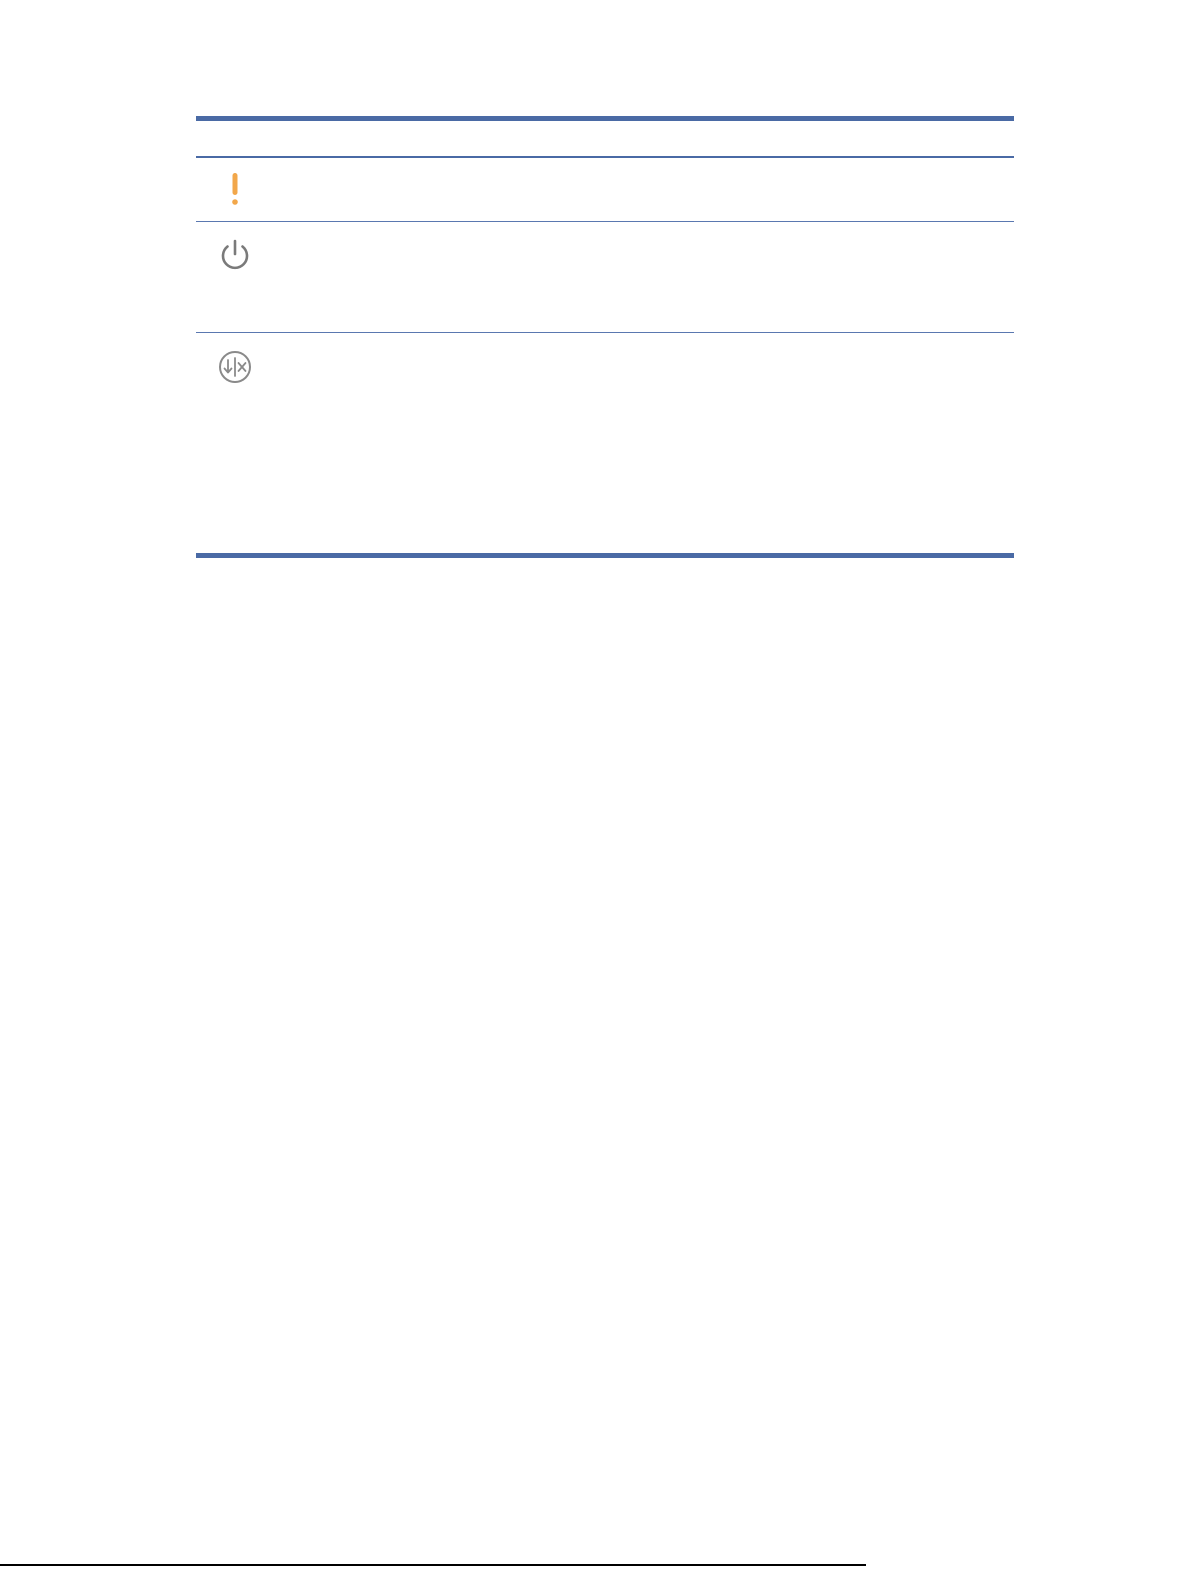  What do you see at coordinates (235, 189) in the screenshot?
I see `exclamation-icon` at bounding box center [235, 189].